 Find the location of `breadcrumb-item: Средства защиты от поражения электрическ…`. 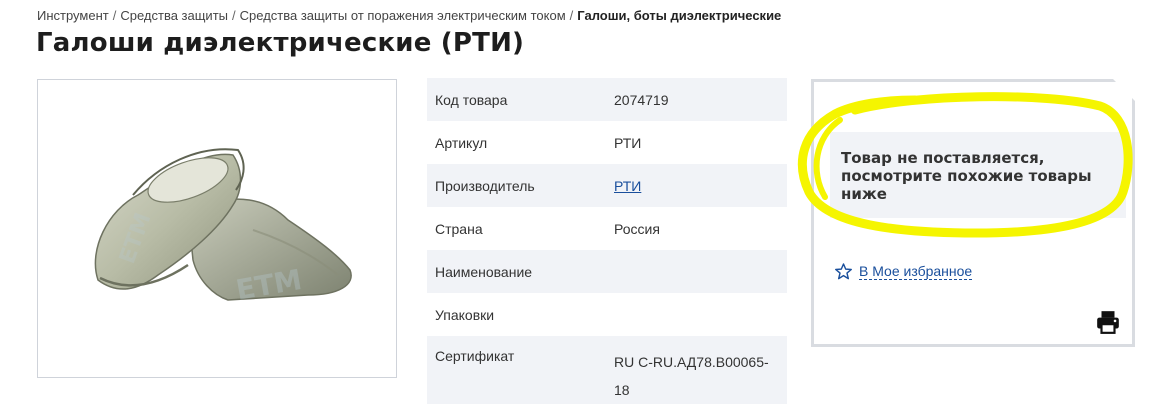

breadcrumb-item: Средства защиты от поражения электрическ… is located at coordinates (403, 15).